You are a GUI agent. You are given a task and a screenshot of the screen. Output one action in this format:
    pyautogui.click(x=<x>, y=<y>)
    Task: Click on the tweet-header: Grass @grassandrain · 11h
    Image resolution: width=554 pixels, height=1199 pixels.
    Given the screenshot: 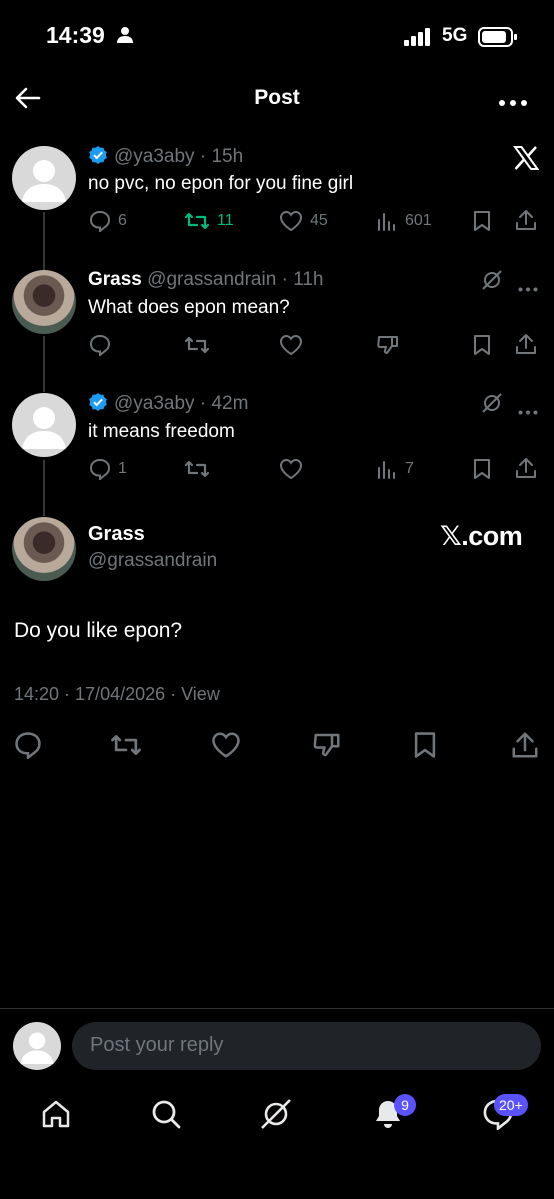 What is the action you would take?
    pyautogui.click(x=206, y=279)
    